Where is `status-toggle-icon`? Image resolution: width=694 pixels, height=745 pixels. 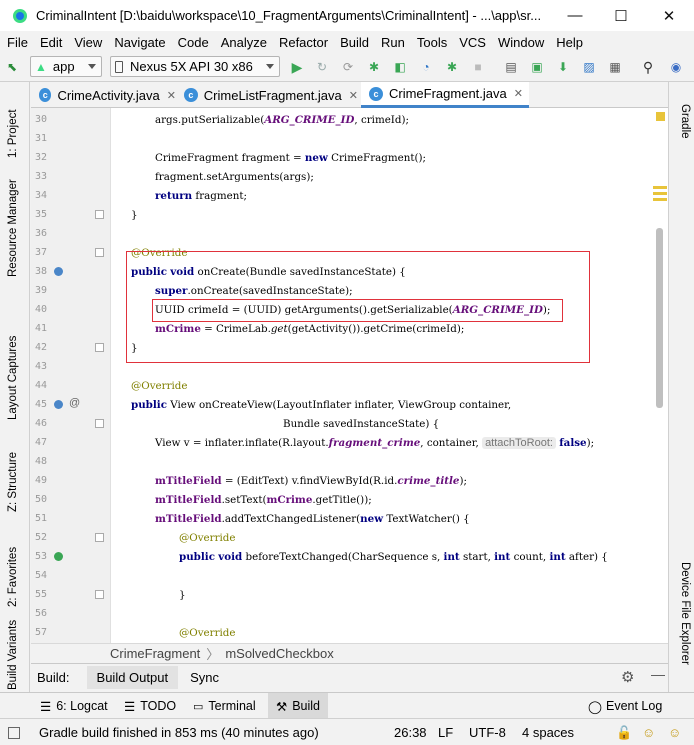
status-toggle-icon is located at coordinates (14, 732).